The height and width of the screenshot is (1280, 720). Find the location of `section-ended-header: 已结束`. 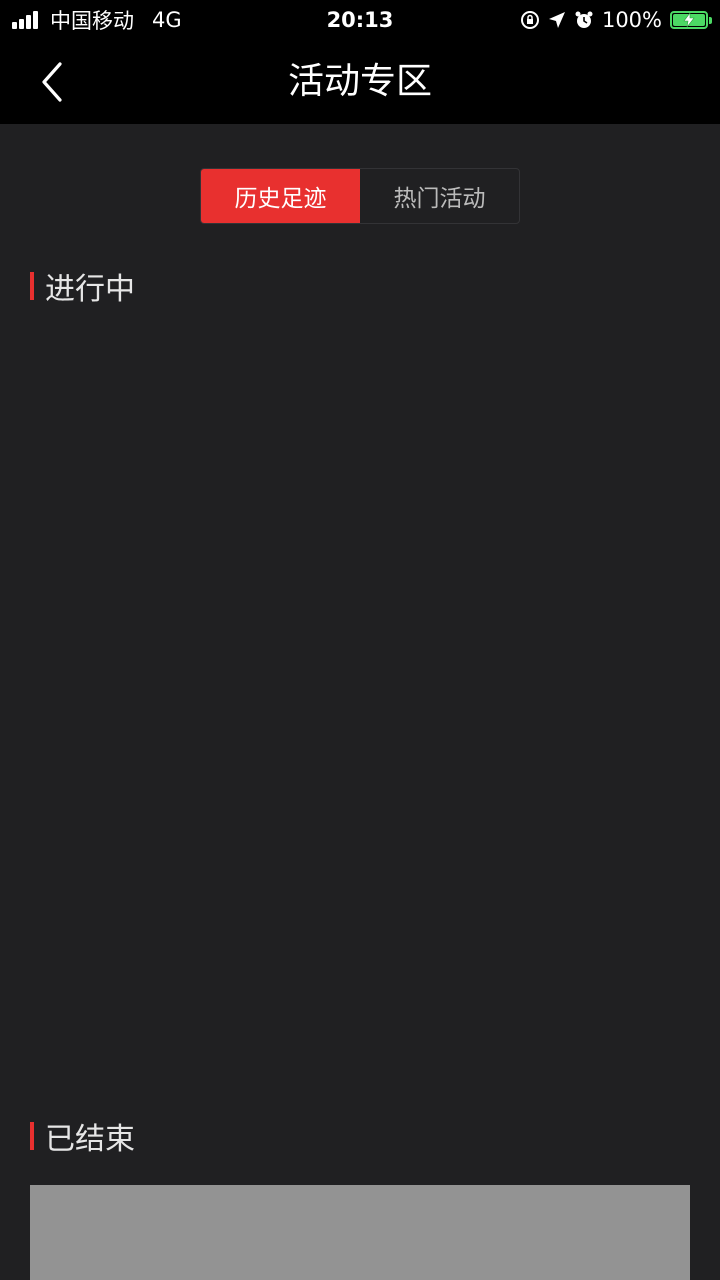

section-ended-header: 已结束 is located at coordinates (82, 1137).